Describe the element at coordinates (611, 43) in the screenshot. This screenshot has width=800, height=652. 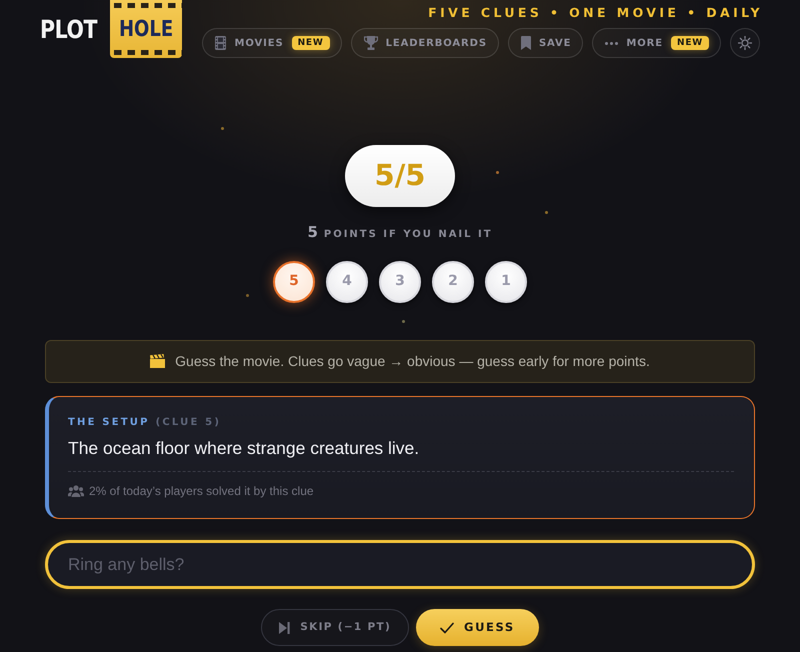
I see `more-dots-icon` at that location.